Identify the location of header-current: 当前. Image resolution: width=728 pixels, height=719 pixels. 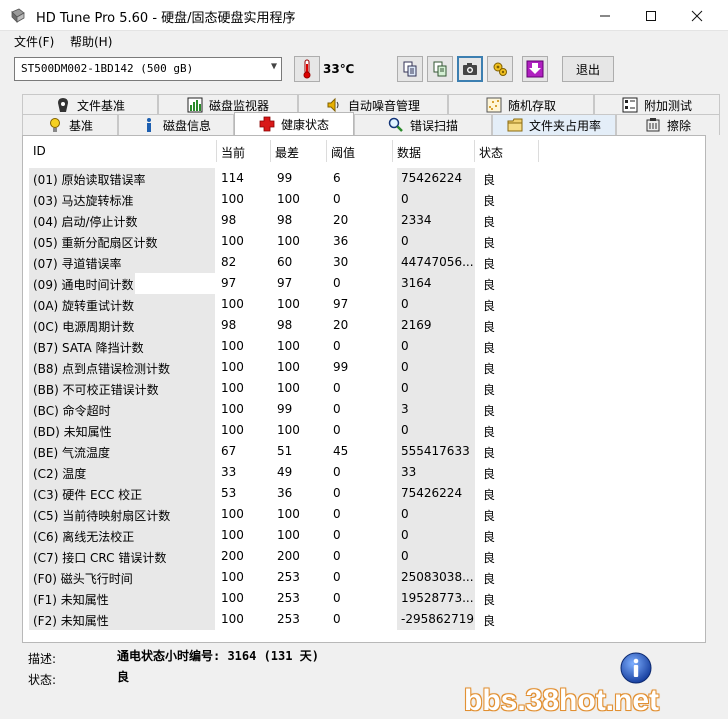
(244, 151).